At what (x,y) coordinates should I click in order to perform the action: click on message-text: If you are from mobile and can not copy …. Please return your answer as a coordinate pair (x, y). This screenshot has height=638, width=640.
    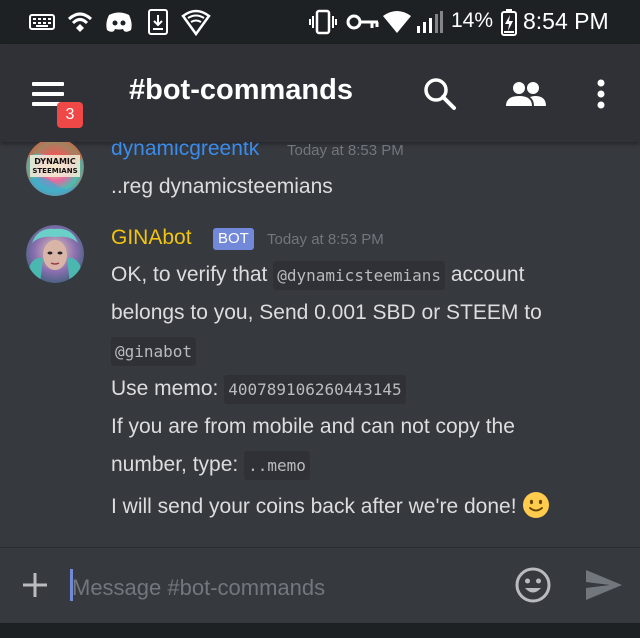
    Looking at the image, I should click on (313, 426).